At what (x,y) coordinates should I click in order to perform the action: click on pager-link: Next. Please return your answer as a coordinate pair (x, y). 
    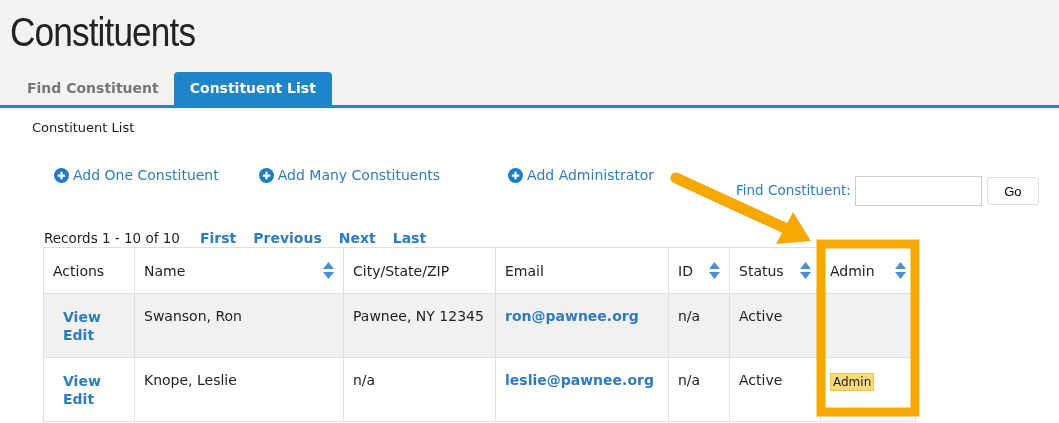
    Looking at the image, I should click on (357, 238).